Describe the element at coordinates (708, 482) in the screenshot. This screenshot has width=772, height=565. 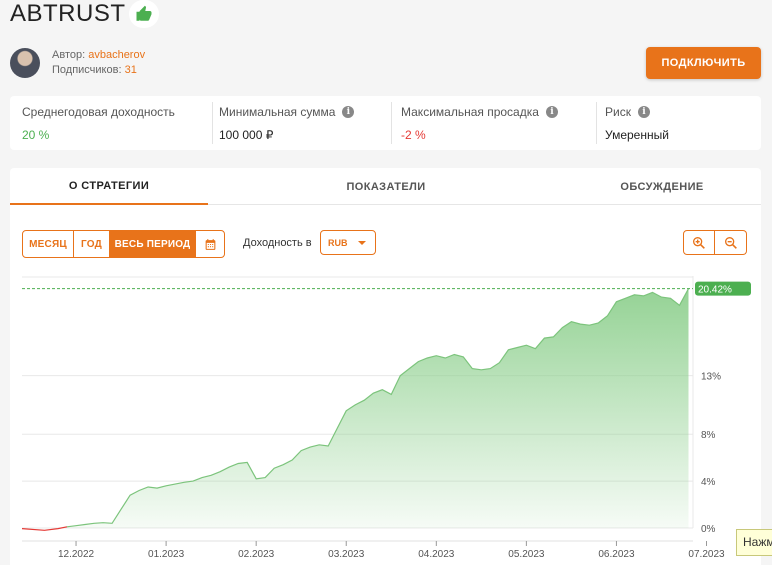
I see `y-tick-label: 4%` at that location.